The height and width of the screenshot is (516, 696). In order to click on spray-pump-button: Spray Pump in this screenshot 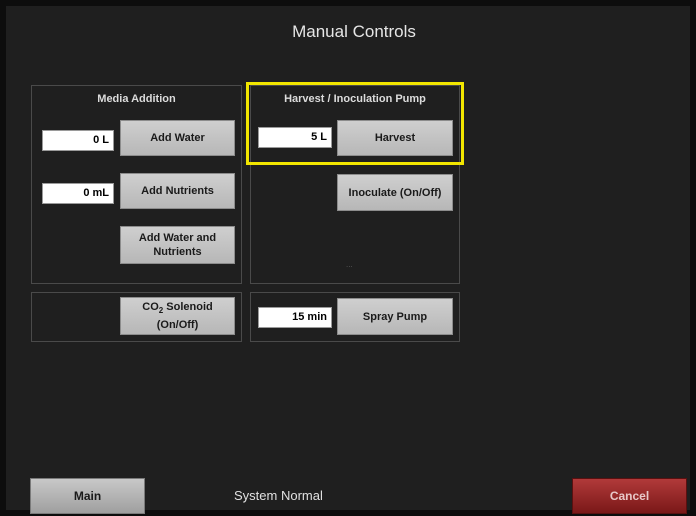, I will do `click(395, 316)`.